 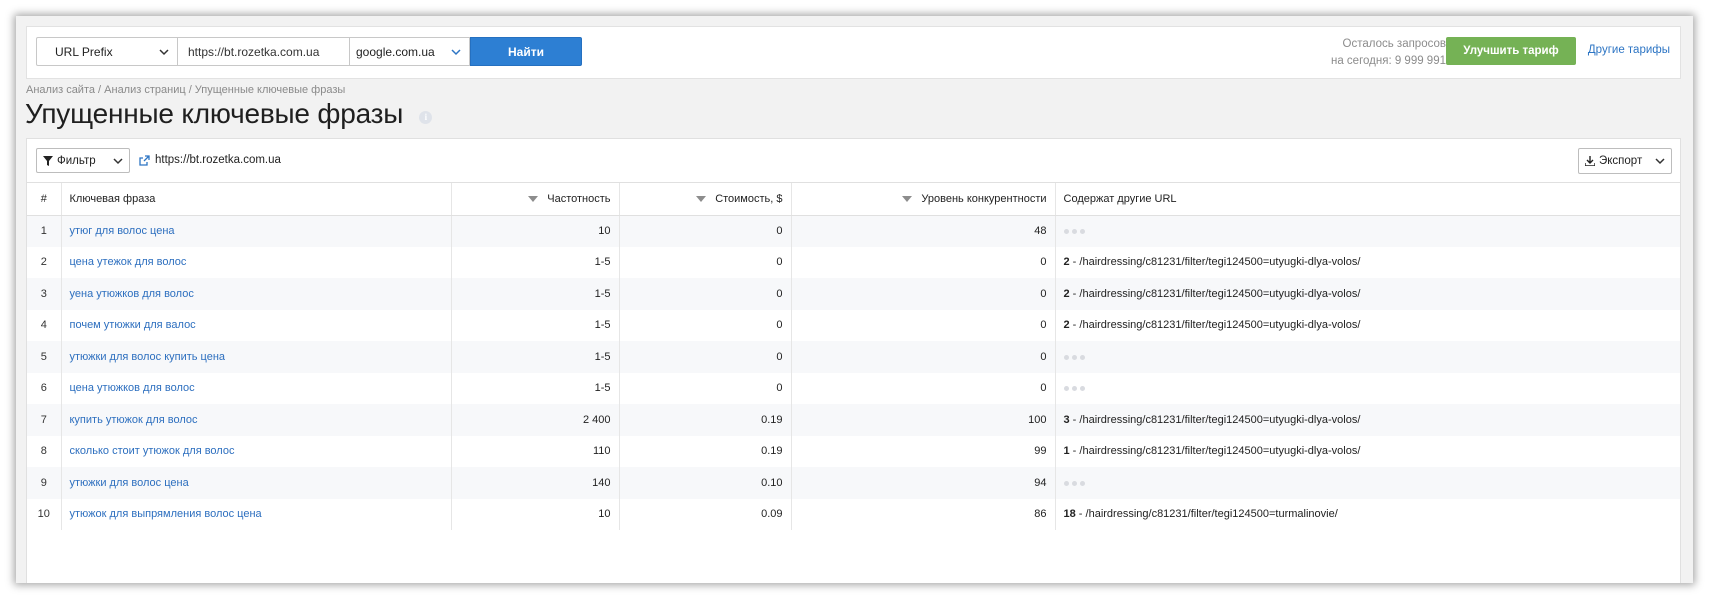 What do you see at coordinates (44, 420) in the screenshot?
I see `row-index: 7` at bounding box center [44, 420].